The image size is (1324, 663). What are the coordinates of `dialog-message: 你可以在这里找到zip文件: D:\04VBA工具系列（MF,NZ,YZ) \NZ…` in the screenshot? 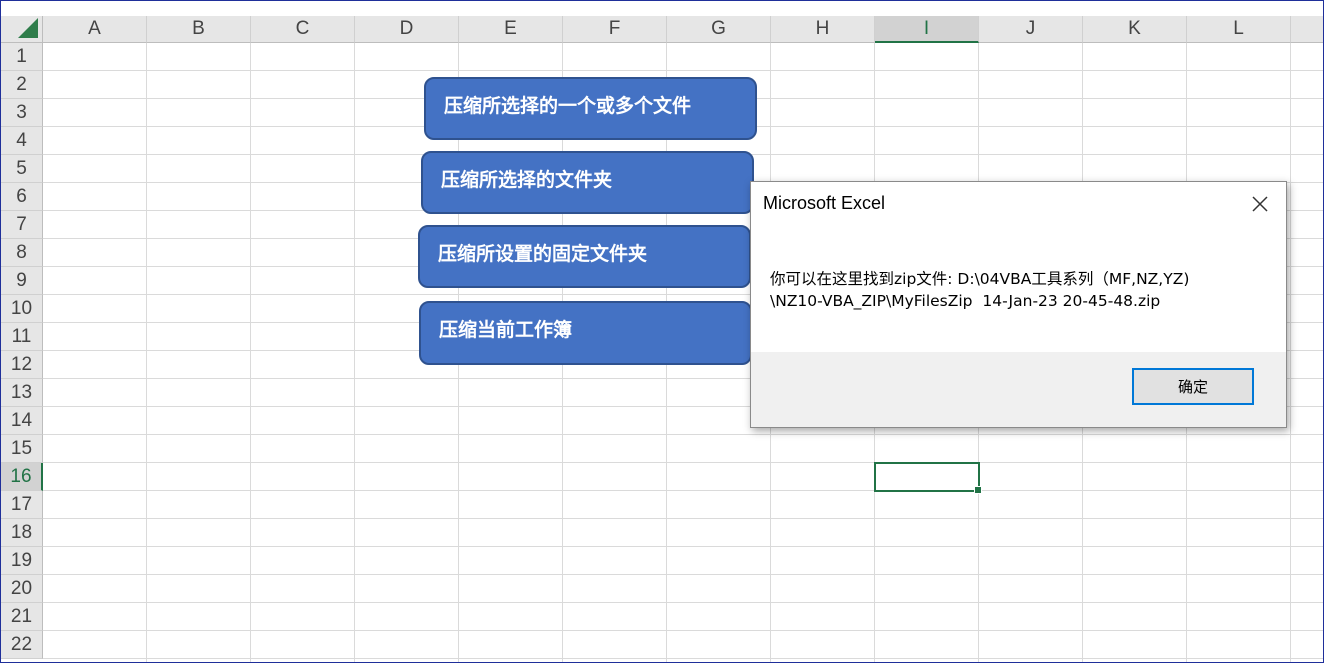 It's located at (1020, 290).